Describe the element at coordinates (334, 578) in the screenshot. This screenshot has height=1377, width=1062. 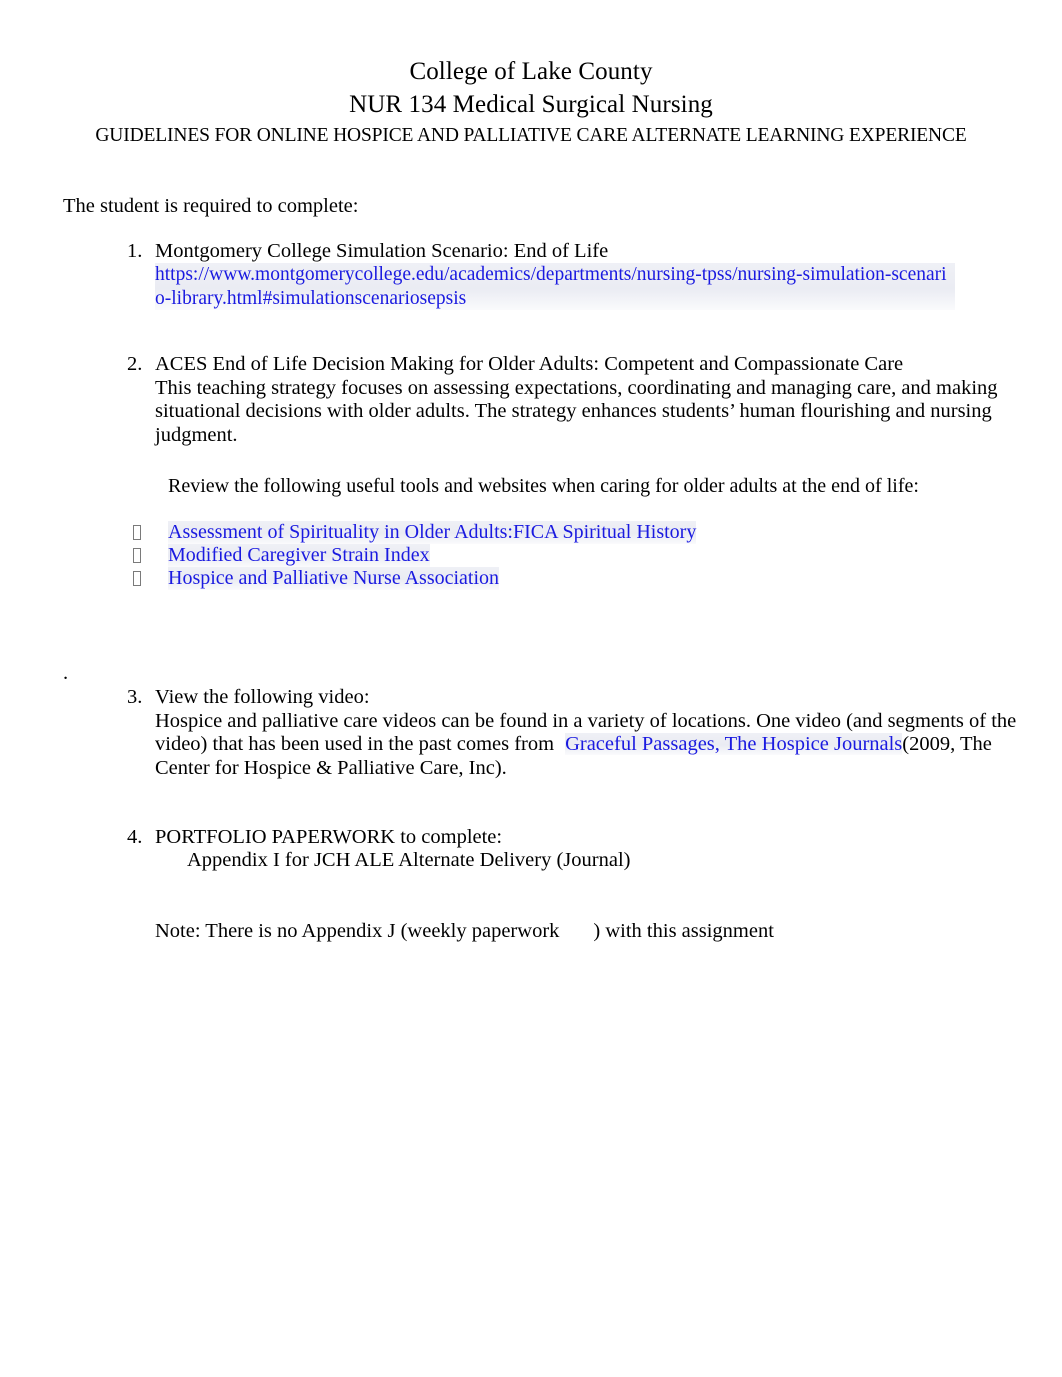
I see `link-hospice-palliative-nurse-association: Hospice and Palliative Nurse Association` at that location.